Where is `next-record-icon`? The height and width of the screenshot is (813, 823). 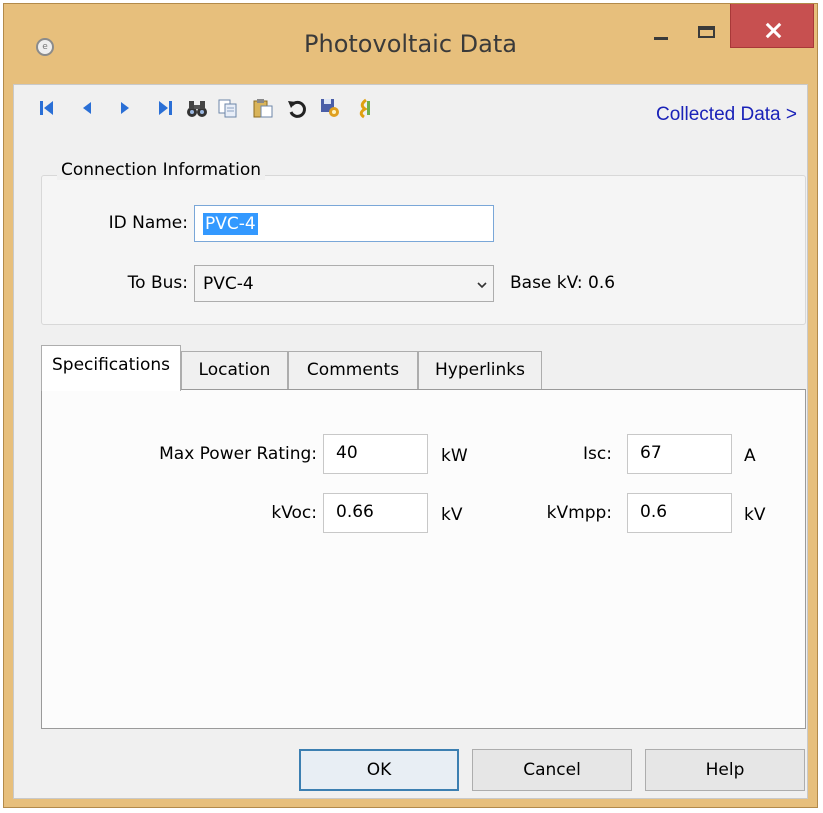 next-record-icon is located at coordinates (125, 108).